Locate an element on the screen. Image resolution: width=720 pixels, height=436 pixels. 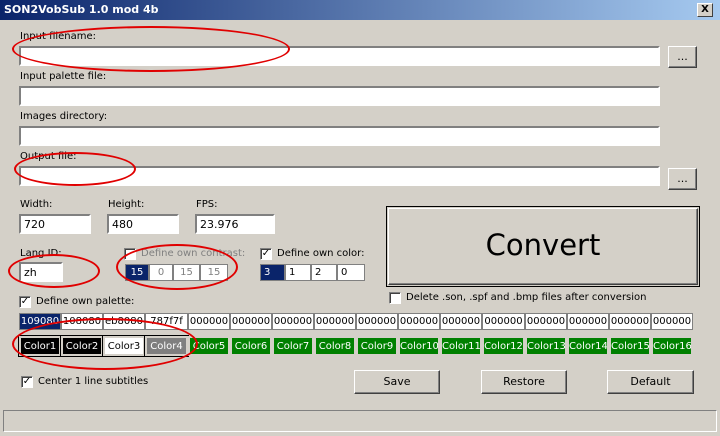
input-palette-label: Input palette file: is located at coordinates (63, 76).